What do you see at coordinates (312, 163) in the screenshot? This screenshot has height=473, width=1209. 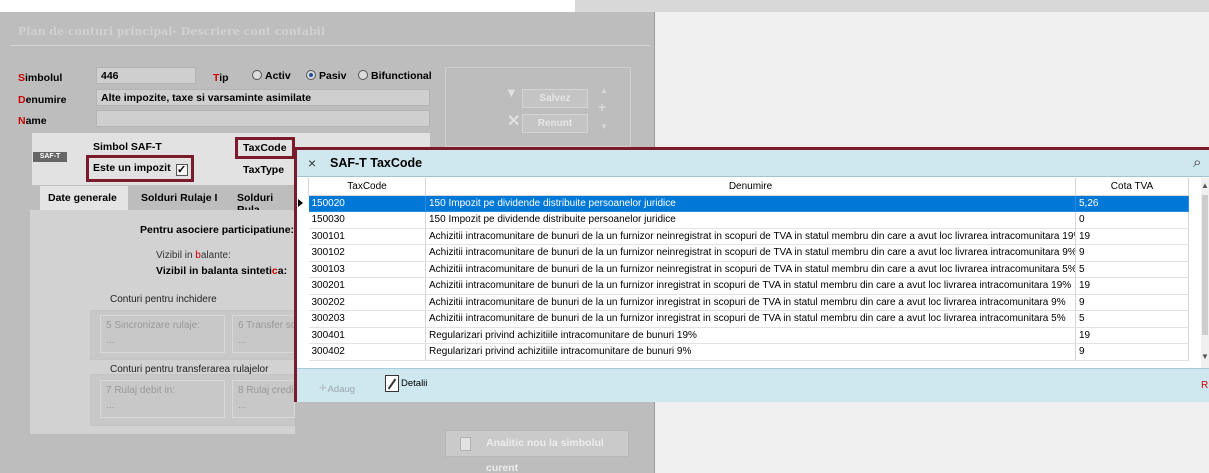 I see `close-icon: ×` at bounding box center [312, 163].